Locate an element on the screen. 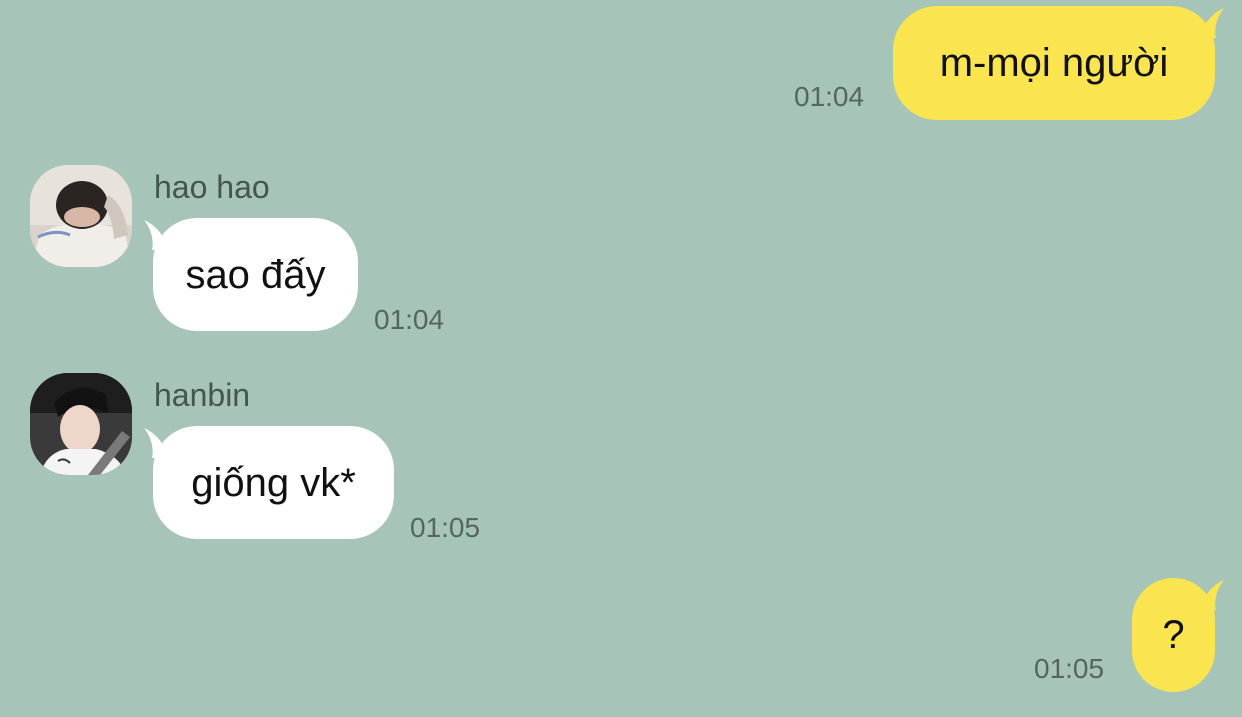  message-bubble: sao đấy is located at coordinates (255, 274).